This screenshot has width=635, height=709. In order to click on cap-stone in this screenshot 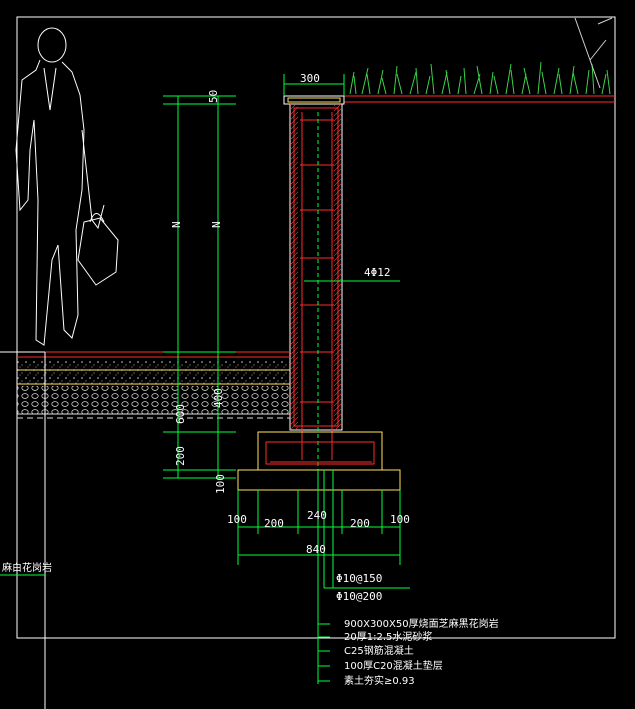, I will do `click(314, 100)`.